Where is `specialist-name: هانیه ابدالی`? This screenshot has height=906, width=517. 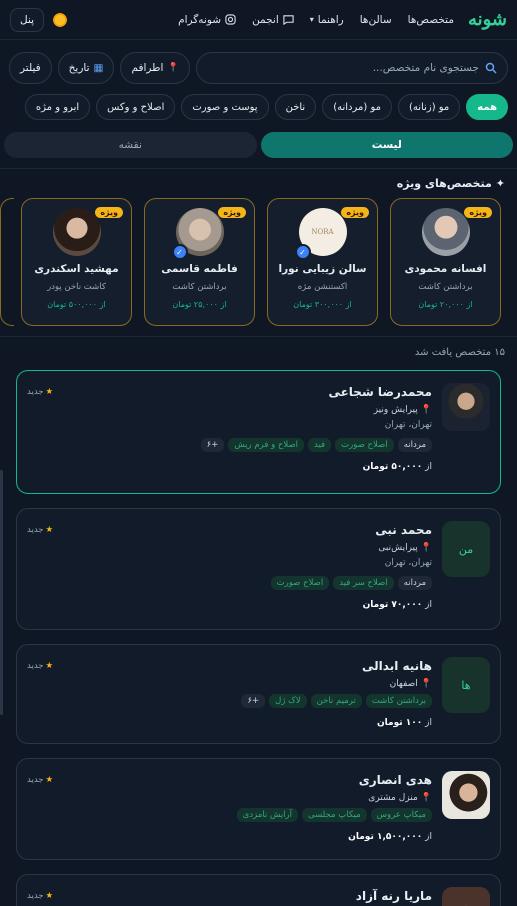
specialist-name: هانیه ابدالی is located at coordinates (397, 666).